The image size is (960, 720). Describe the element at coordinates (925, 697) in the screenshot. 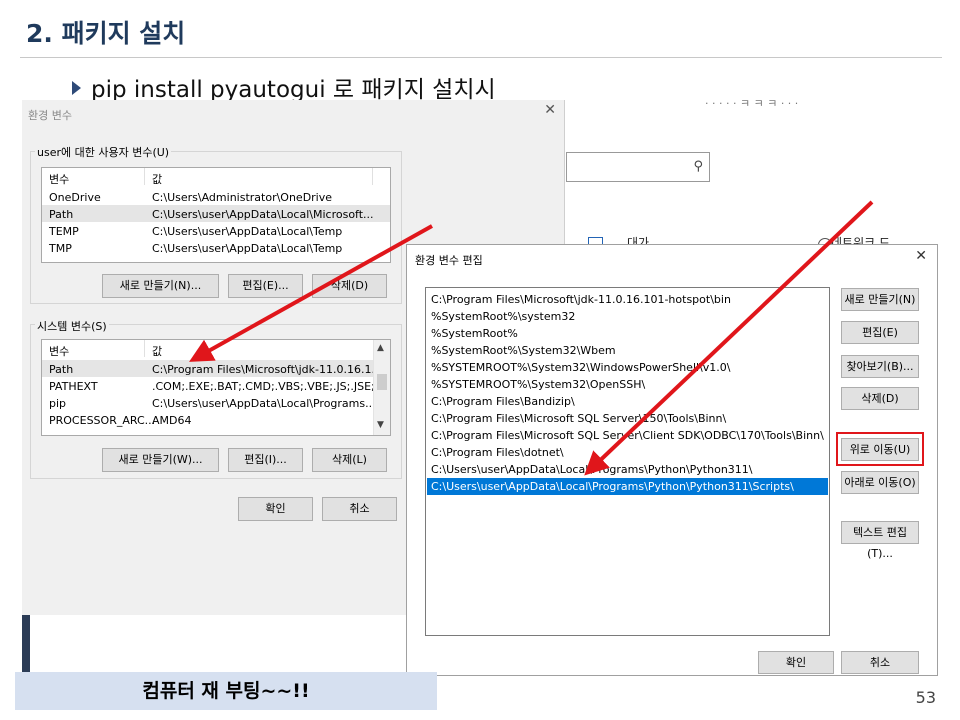

I see `page-number: 53` at that location.